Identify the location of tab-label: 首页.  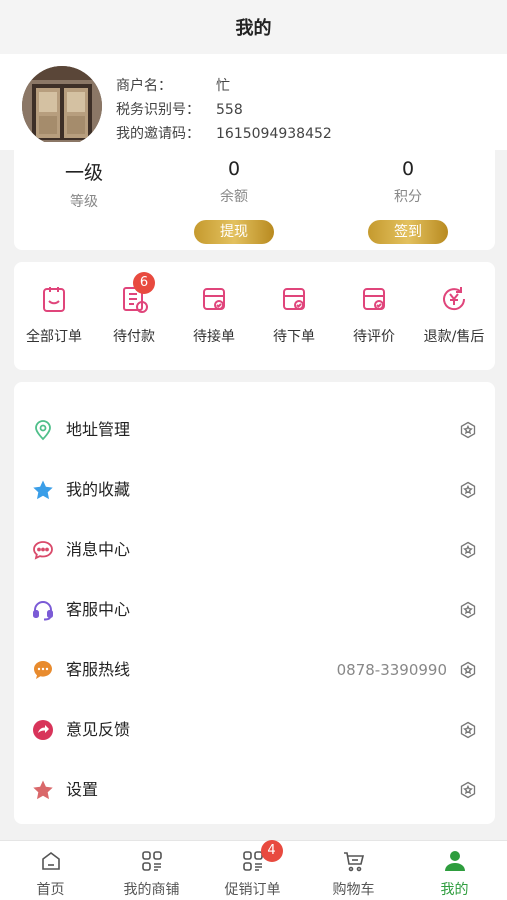
(50, 890).